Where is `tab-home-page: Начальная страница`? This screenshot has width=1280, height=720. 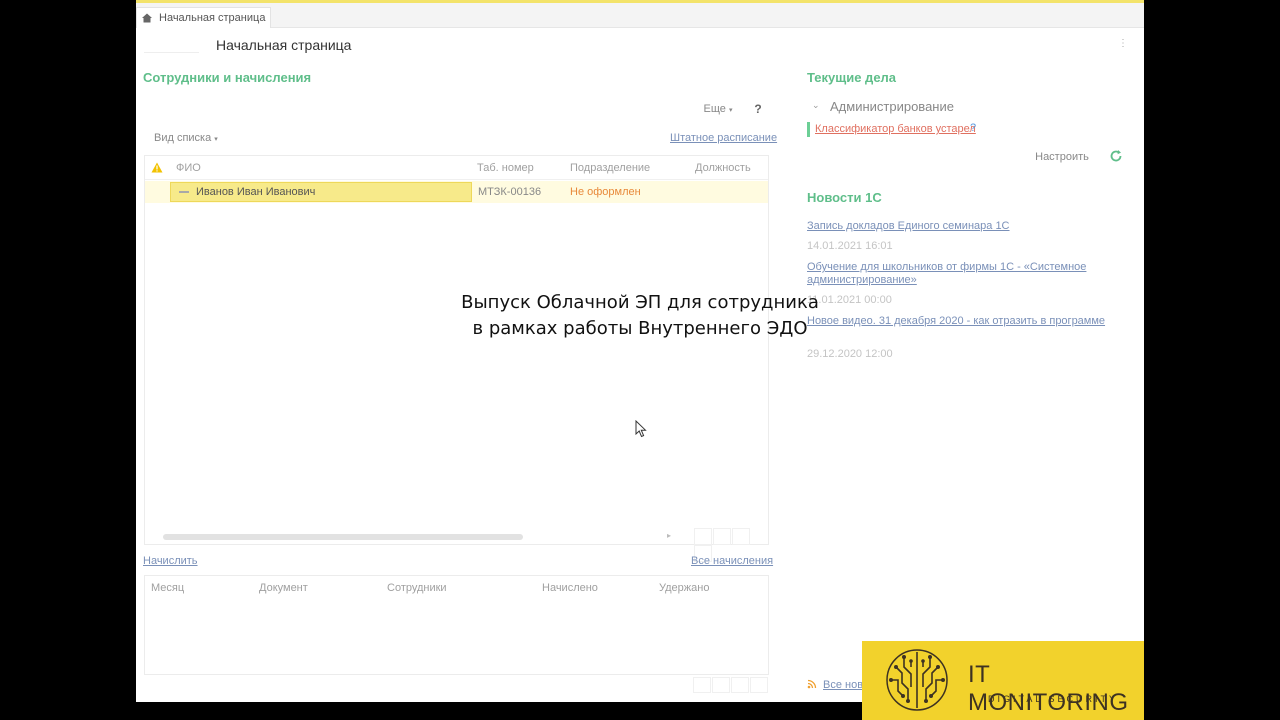
tab-home-page: Начальная страница is located at coordinates (203, 17).